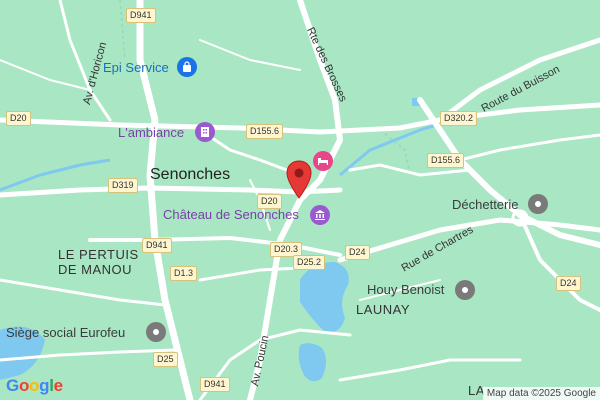 The width and height of the screenshot is (600, 400). I want to click on water-pond, so click(312, 362).